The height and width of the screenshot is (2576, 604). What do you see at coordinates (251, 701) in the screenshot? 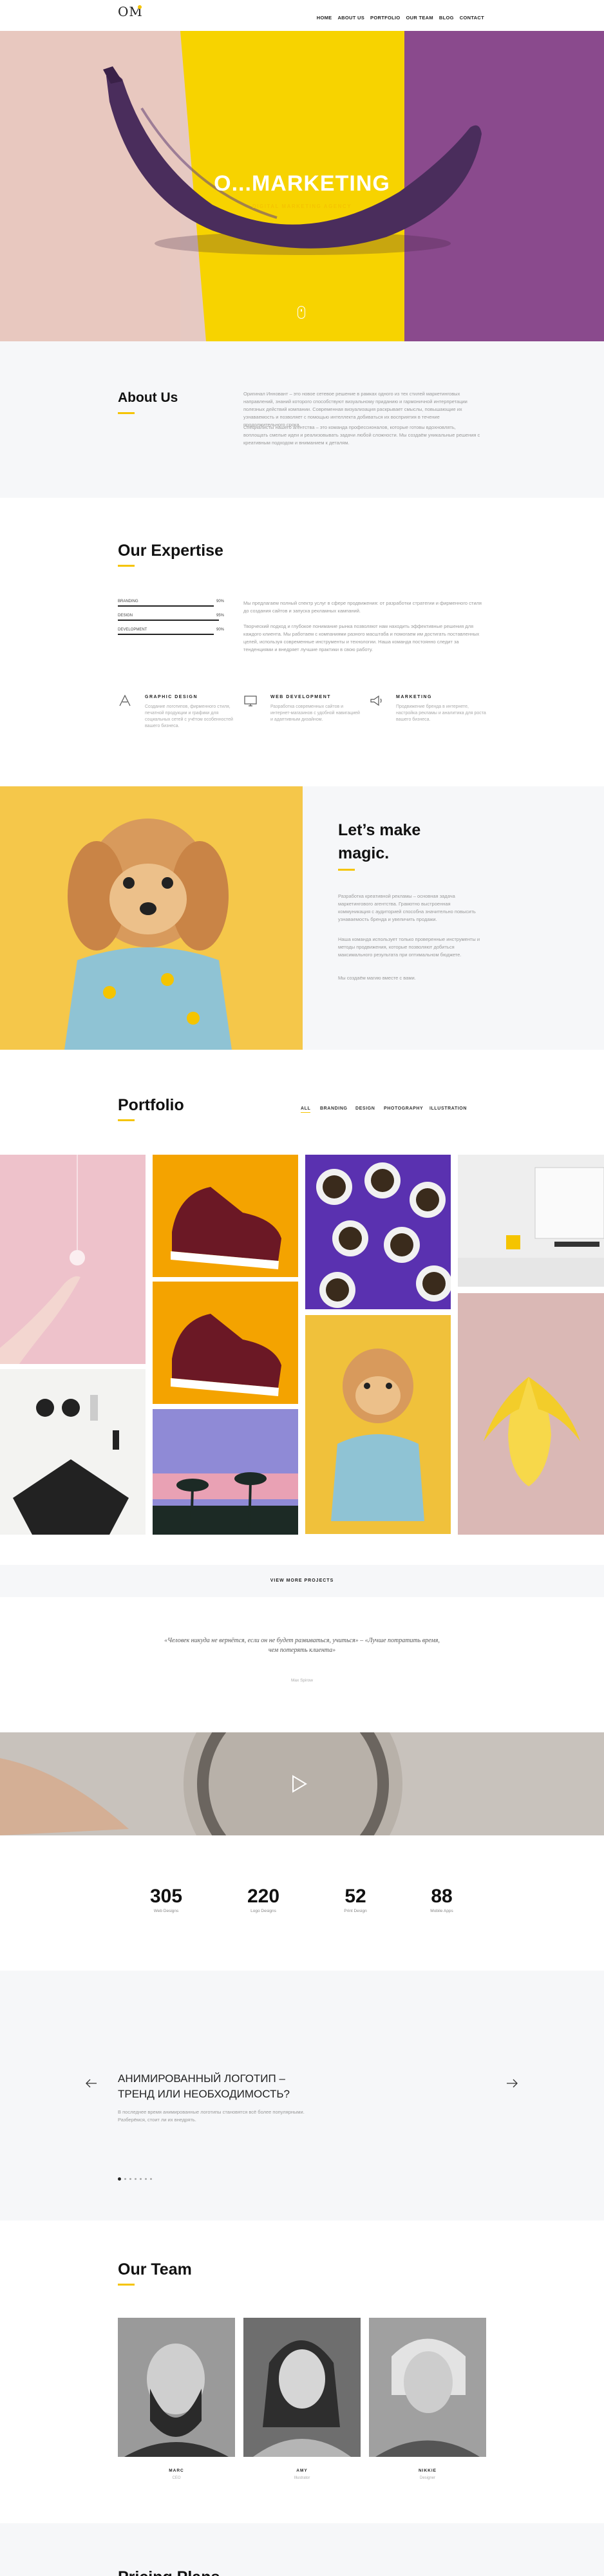
I see `monitor-icon` at bounding box center [251, 701].